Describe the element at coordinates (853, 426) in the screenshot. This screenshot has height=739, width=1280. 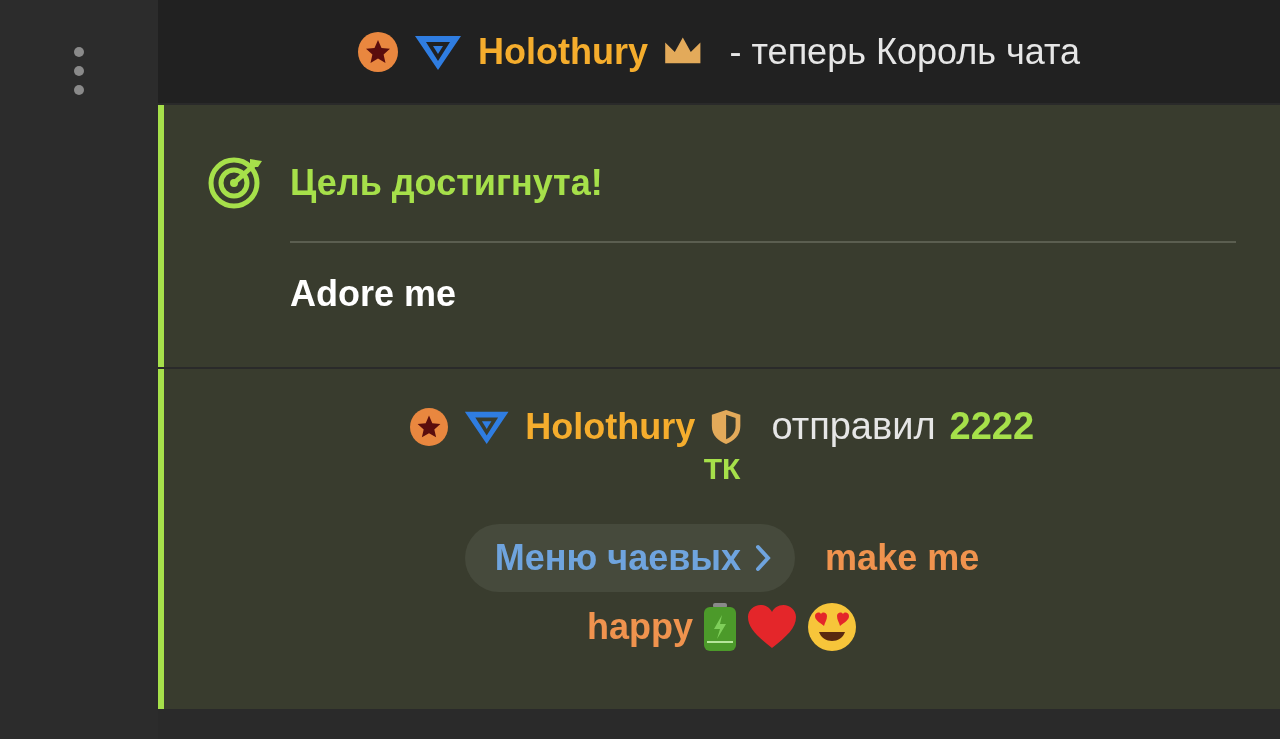
I see `tip-verb: отправил` at that location.